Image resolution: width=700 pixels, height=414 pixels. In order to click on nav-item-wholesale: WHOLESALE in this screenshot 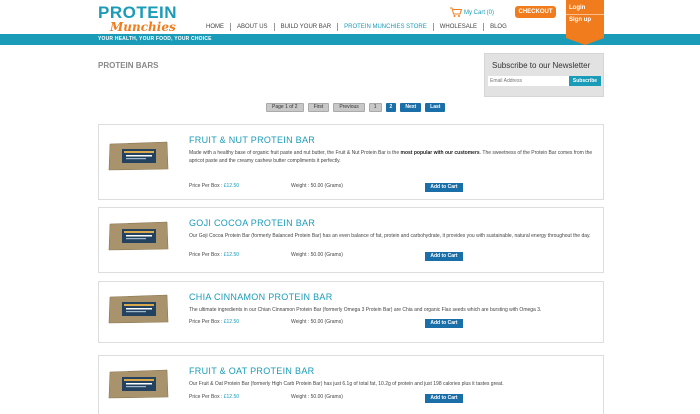, I will do `click(459, 27)`.